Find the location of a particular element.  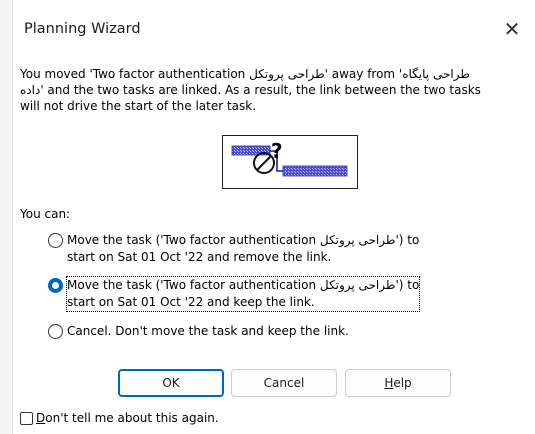

link-conflict-illustration: ? is located at coordinates (289, 158).